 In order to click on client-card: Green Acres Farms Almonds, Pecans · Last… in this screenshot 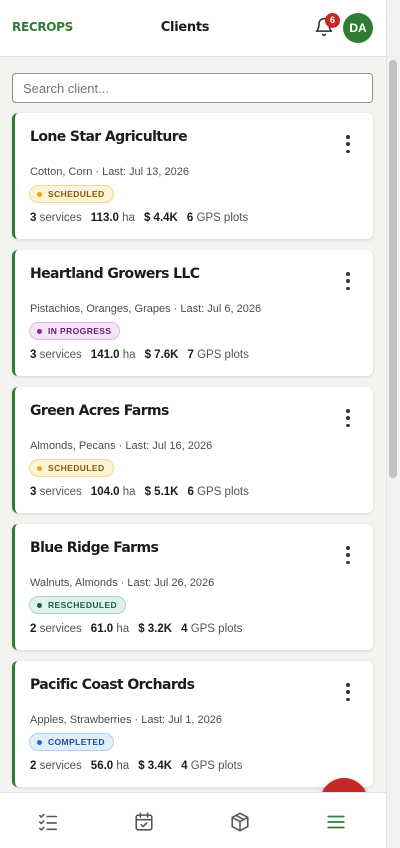, I will do `click(192, 450)`.